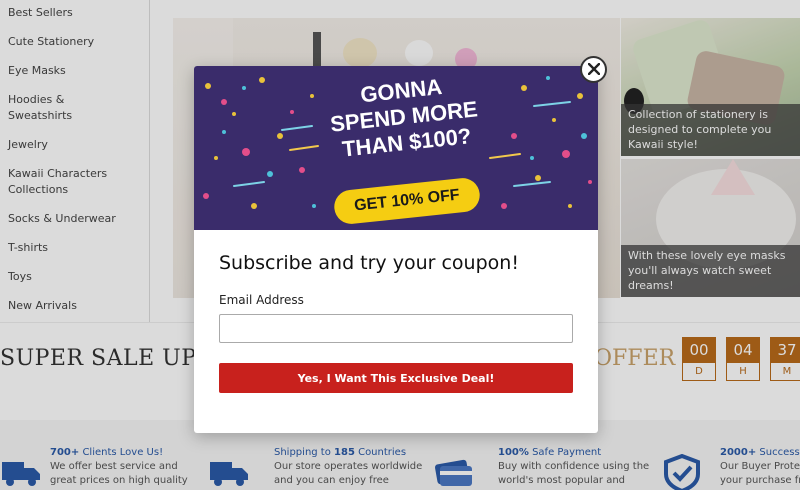  Describe the element at coordinates (396, 378) in the screenshot. I see `exclusive-deal-button: Yes, I Want This Exclusive Deal!` at that location.